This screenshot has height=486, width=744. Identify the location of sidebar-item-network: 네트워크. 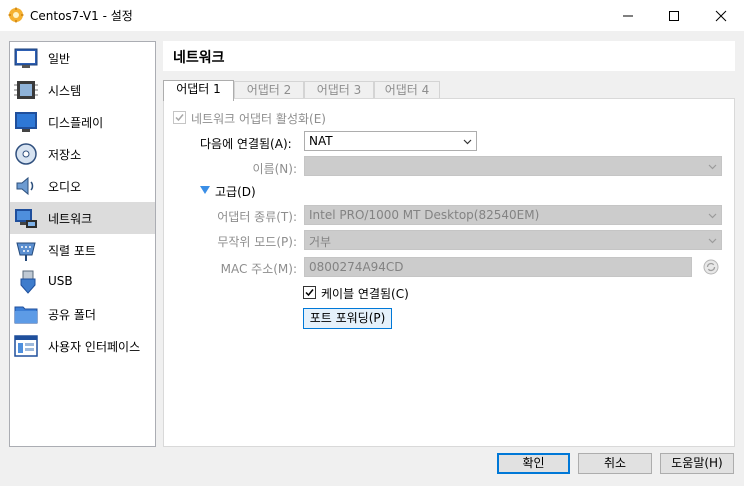
(82, 218).